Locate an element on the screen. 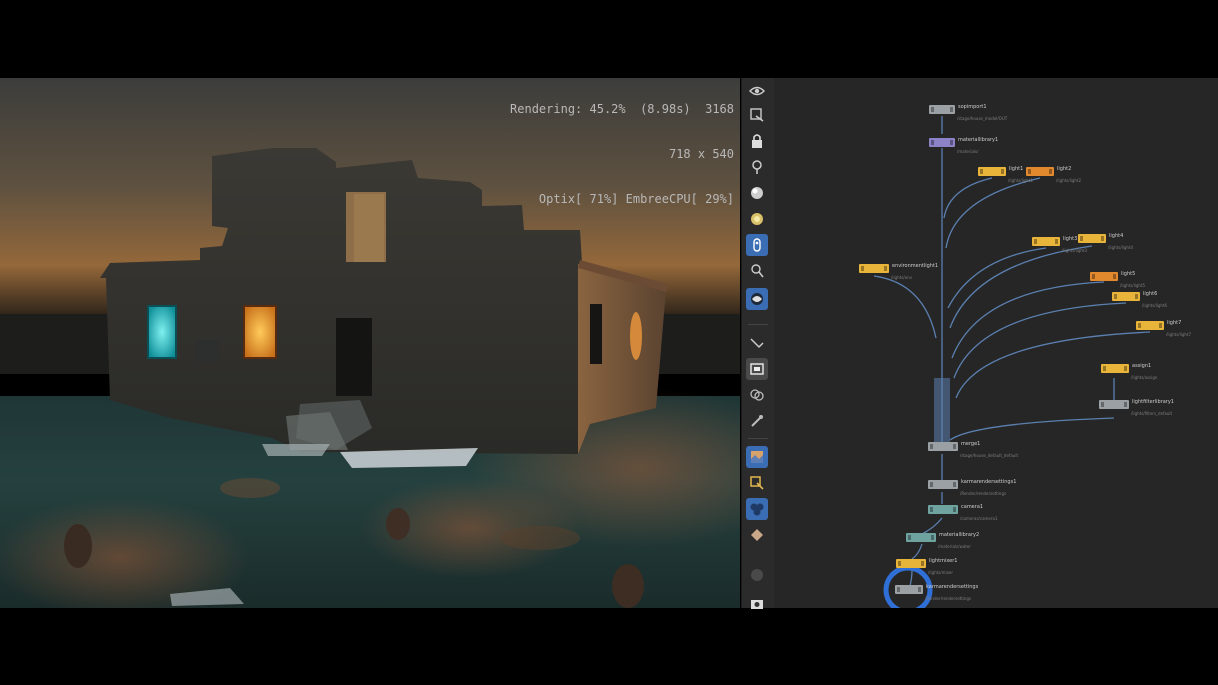  display-options-icon is located at coordinates (757, 115).